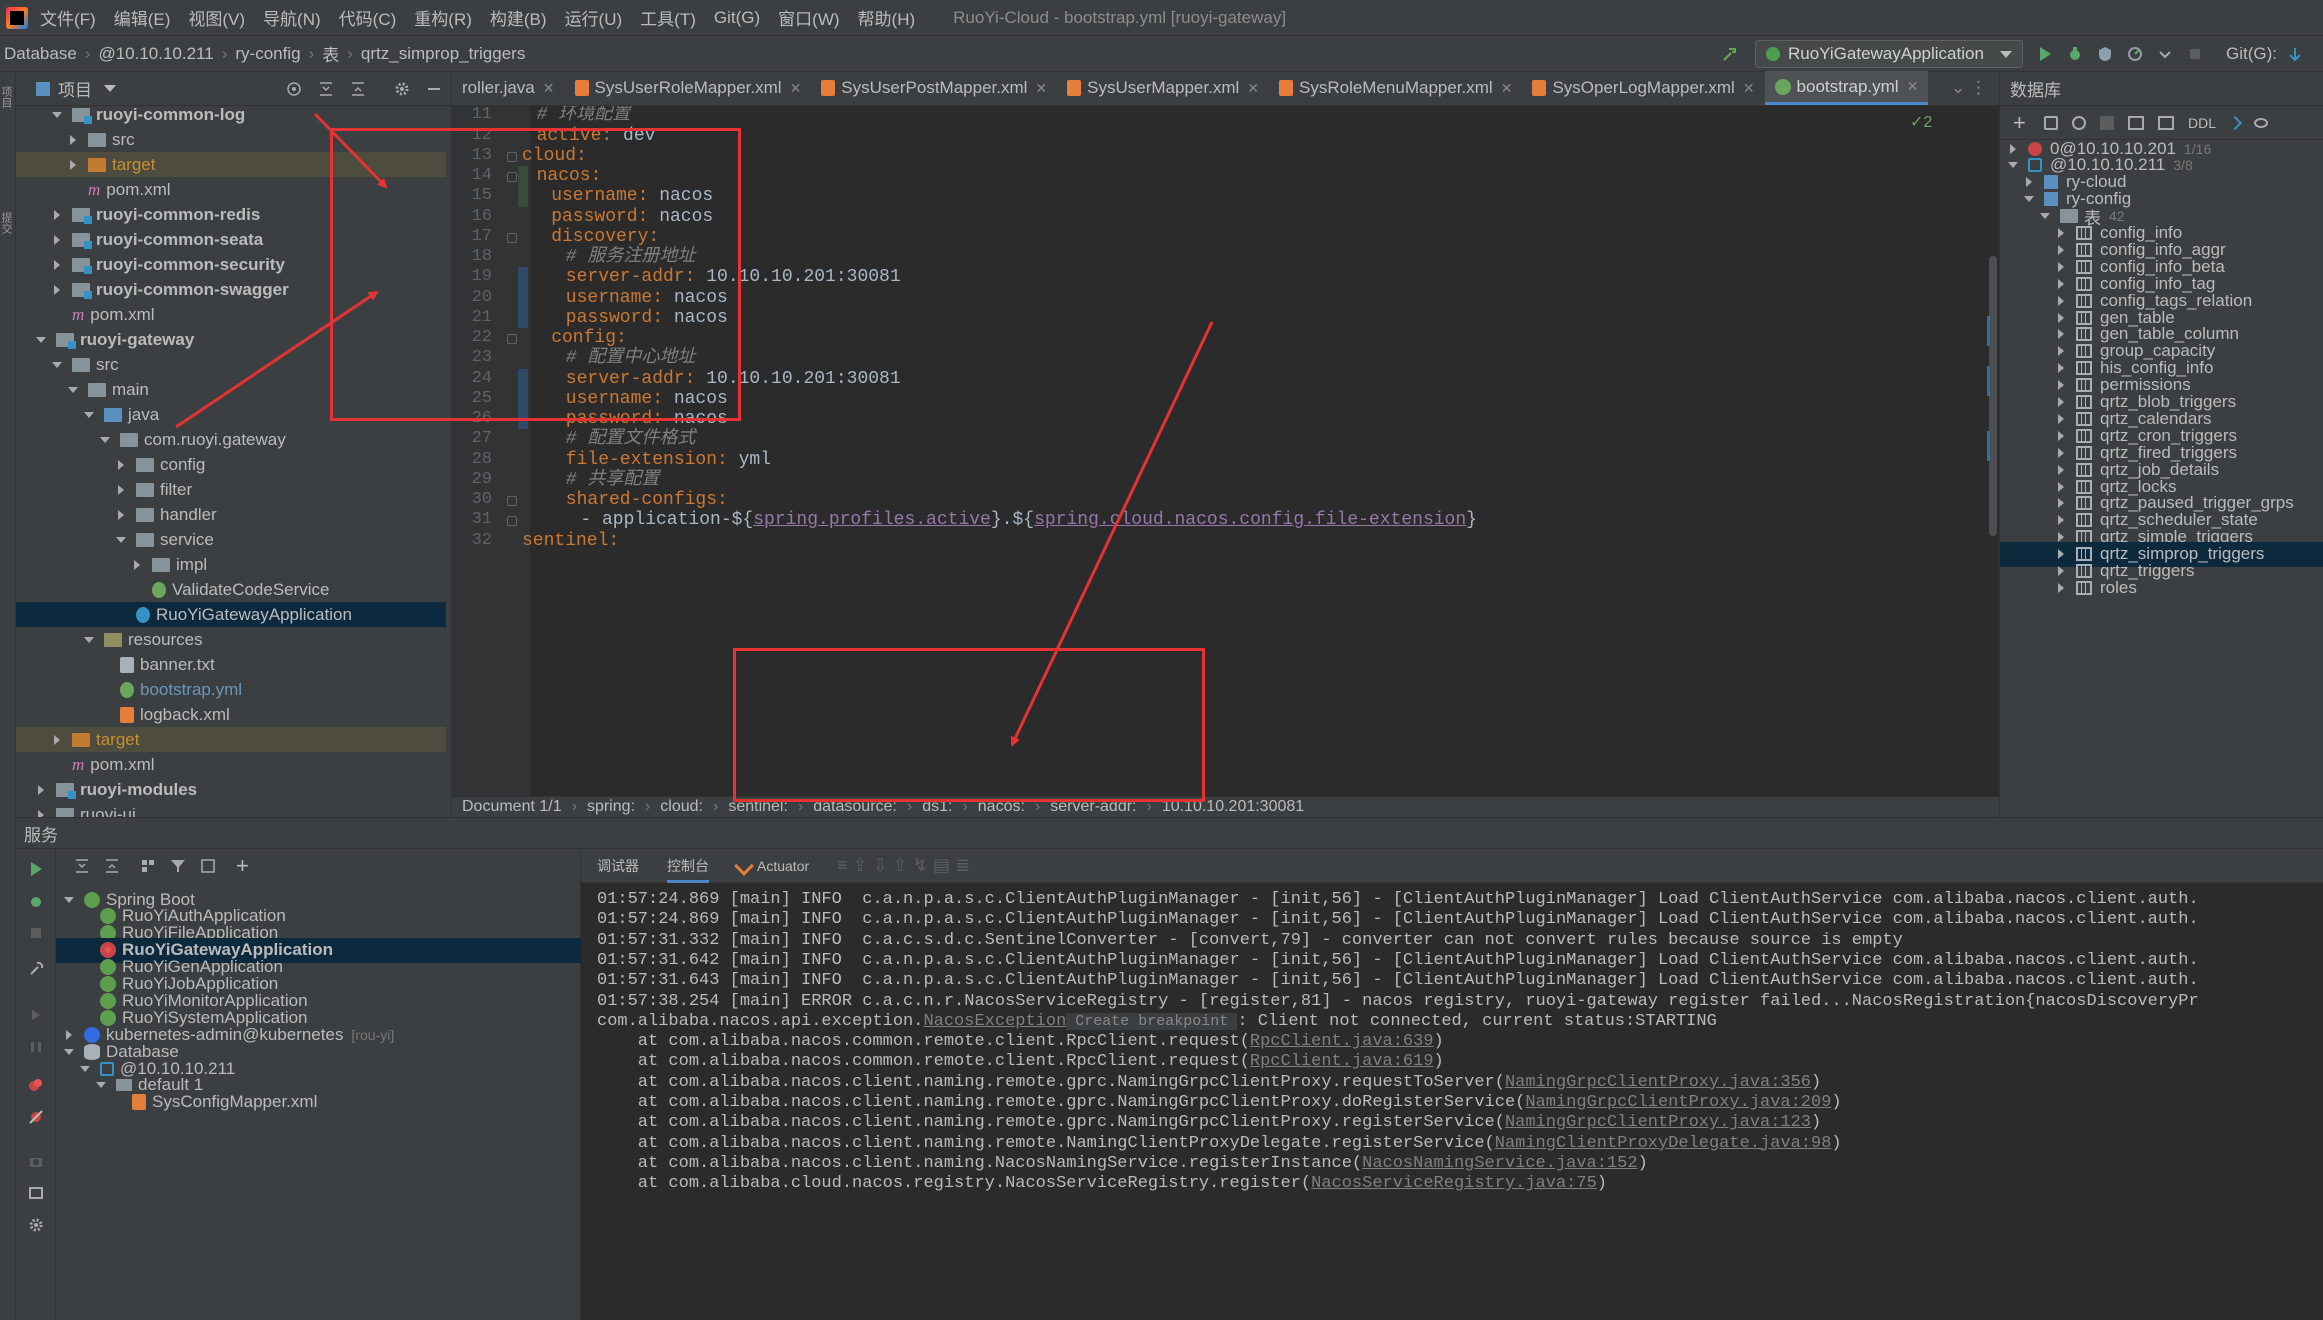 The image size is (2323, 1320). What do you see at coordinates (40, 54) in the screenshot?
I see `breadcrumb-database: Database` at bounding box center [40, 54].